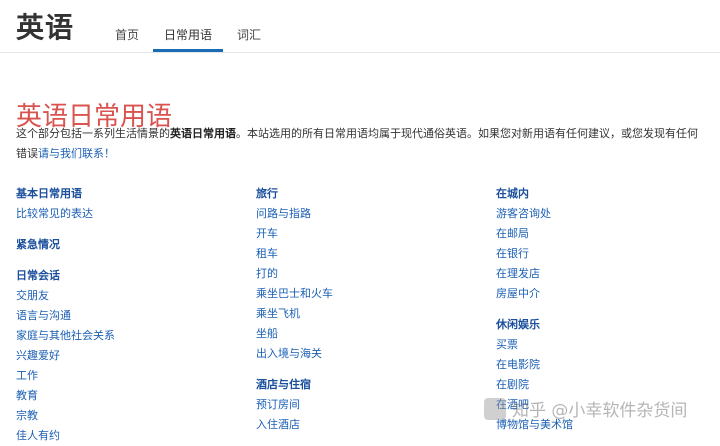 The image size is (720, 446). What do you see at coordinates (366, 405) in the screenshot?
I see `phrase-topic-link: 预订房间` at bounding box center [366, 405].